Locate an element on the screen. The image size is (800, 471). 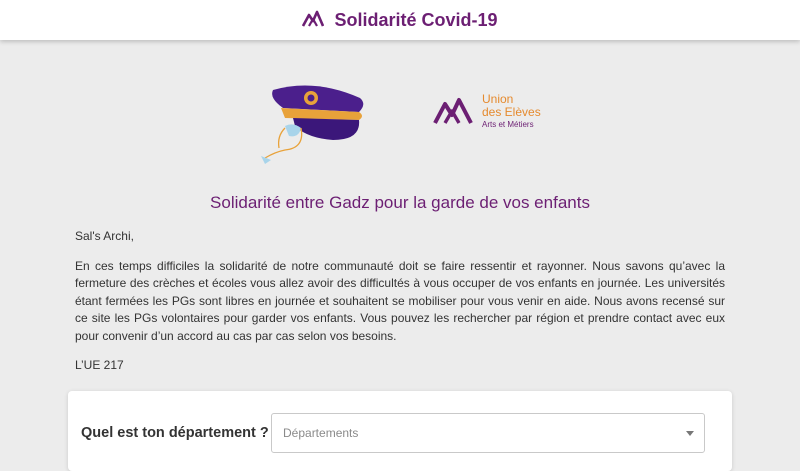
top-bar: Solidarité Covid-19 is located at coordinates (400, 20).